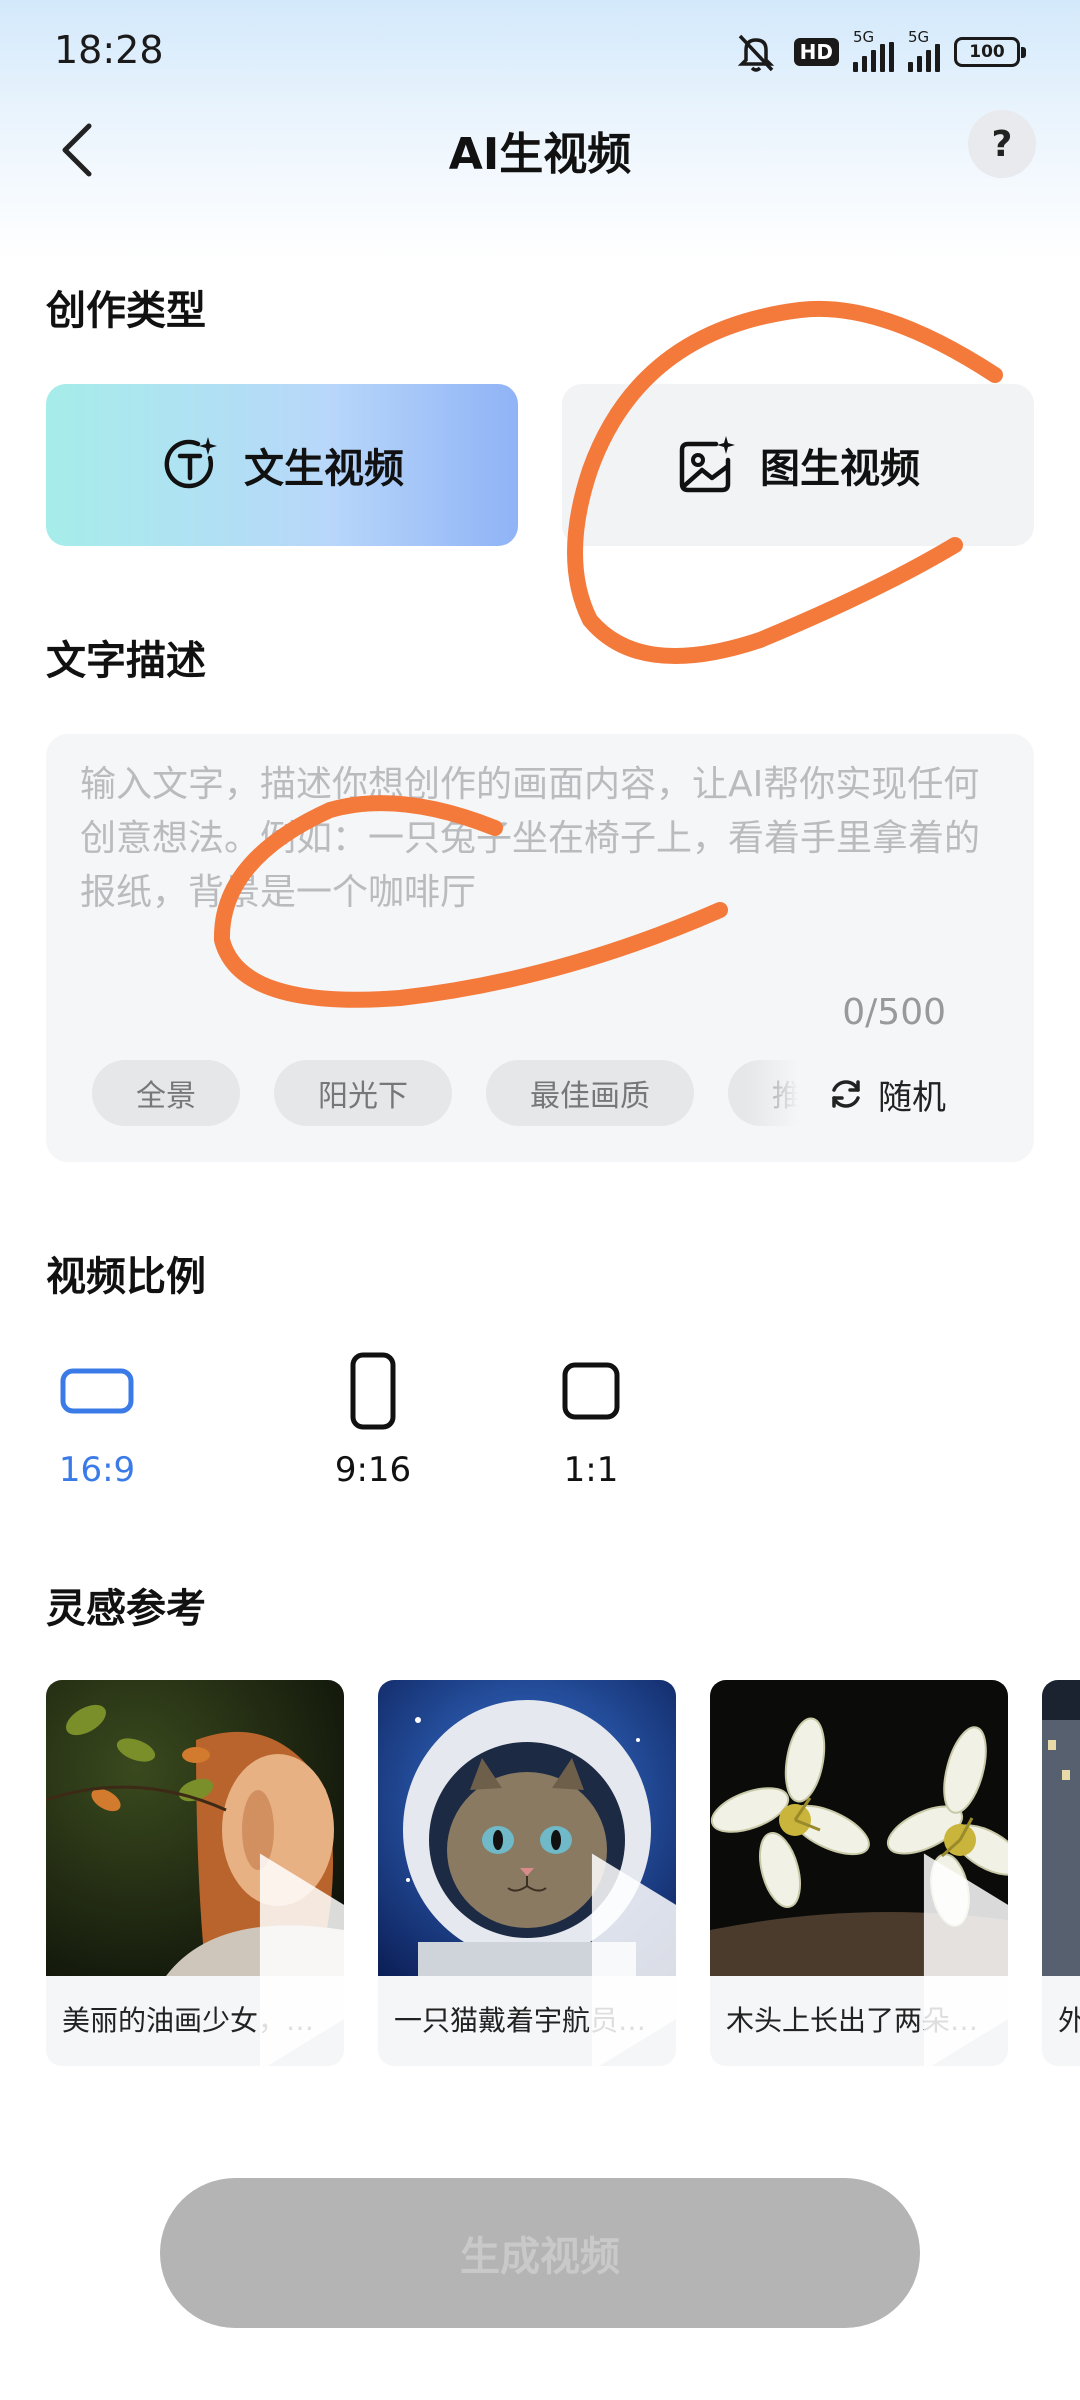 The width and height of the screenshot is (1080, 2400). What do you see at coordinates (840, 469) in the screenshot?
I see `image-to-video-label: 图生视频` at bounding box center [840, 469].